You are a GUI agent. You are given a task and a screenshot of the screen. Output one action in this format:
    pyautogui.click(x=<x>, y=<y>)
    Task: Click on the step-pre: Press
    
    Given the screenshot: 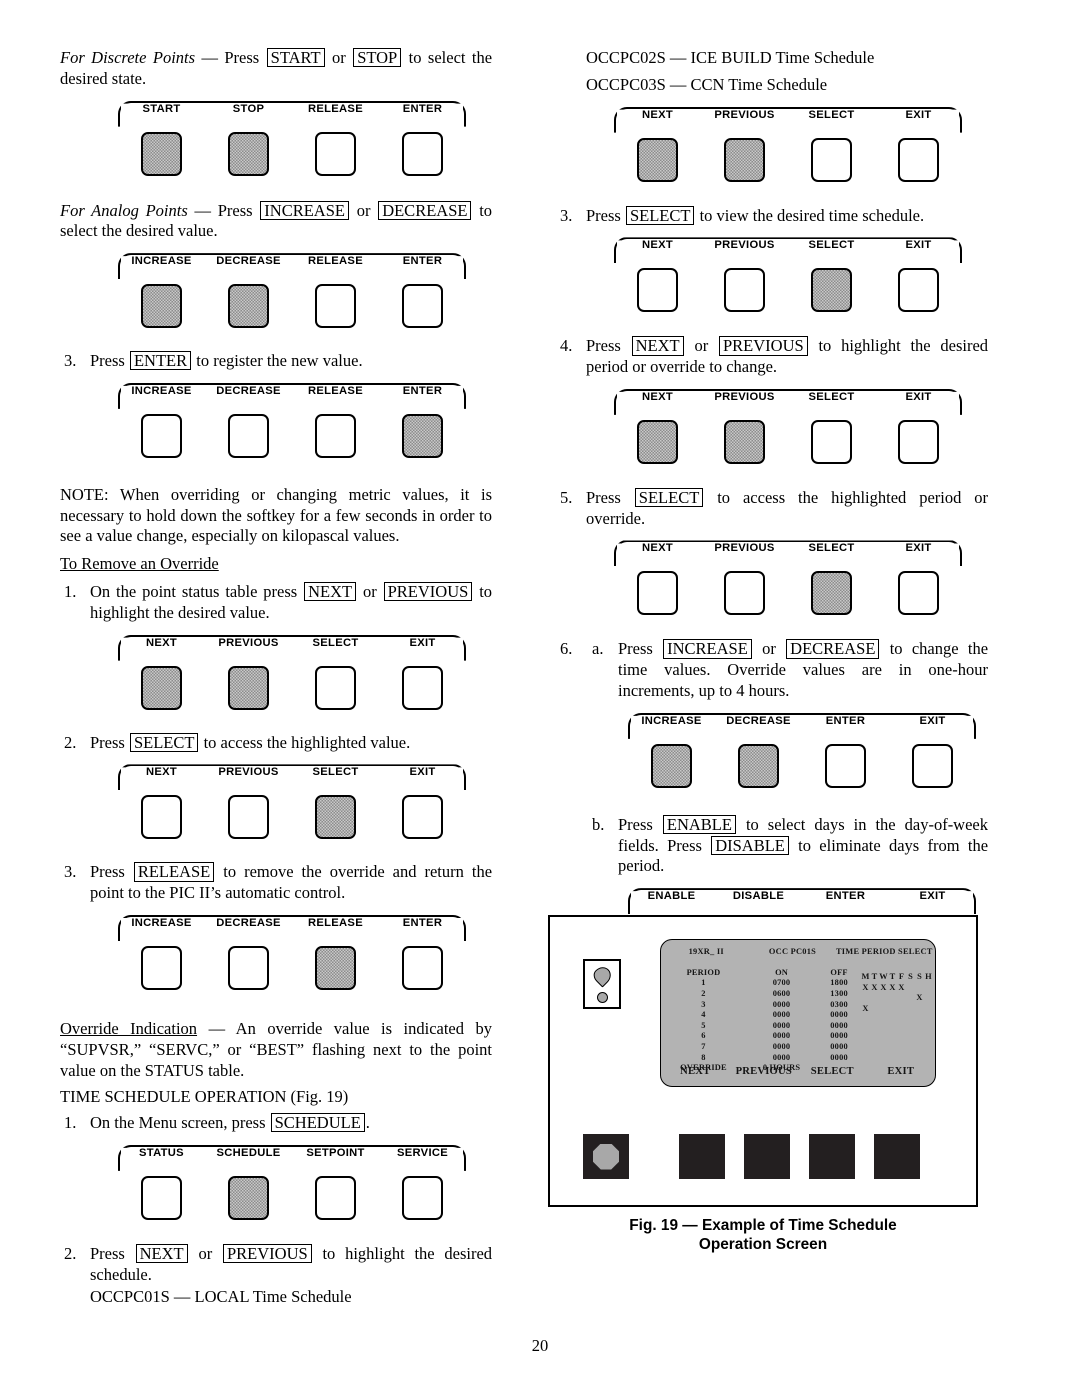 What is the action you would take?
    pyautogui.click(x=635, y=824)
    